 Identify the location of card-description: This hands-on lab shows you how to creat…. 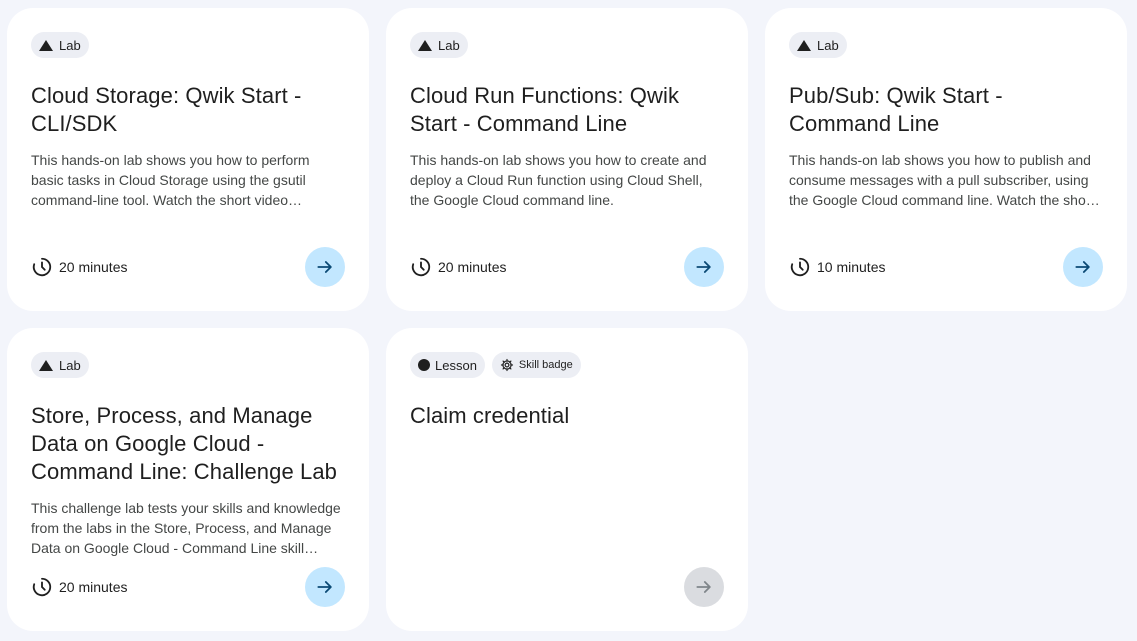
(558, 180).